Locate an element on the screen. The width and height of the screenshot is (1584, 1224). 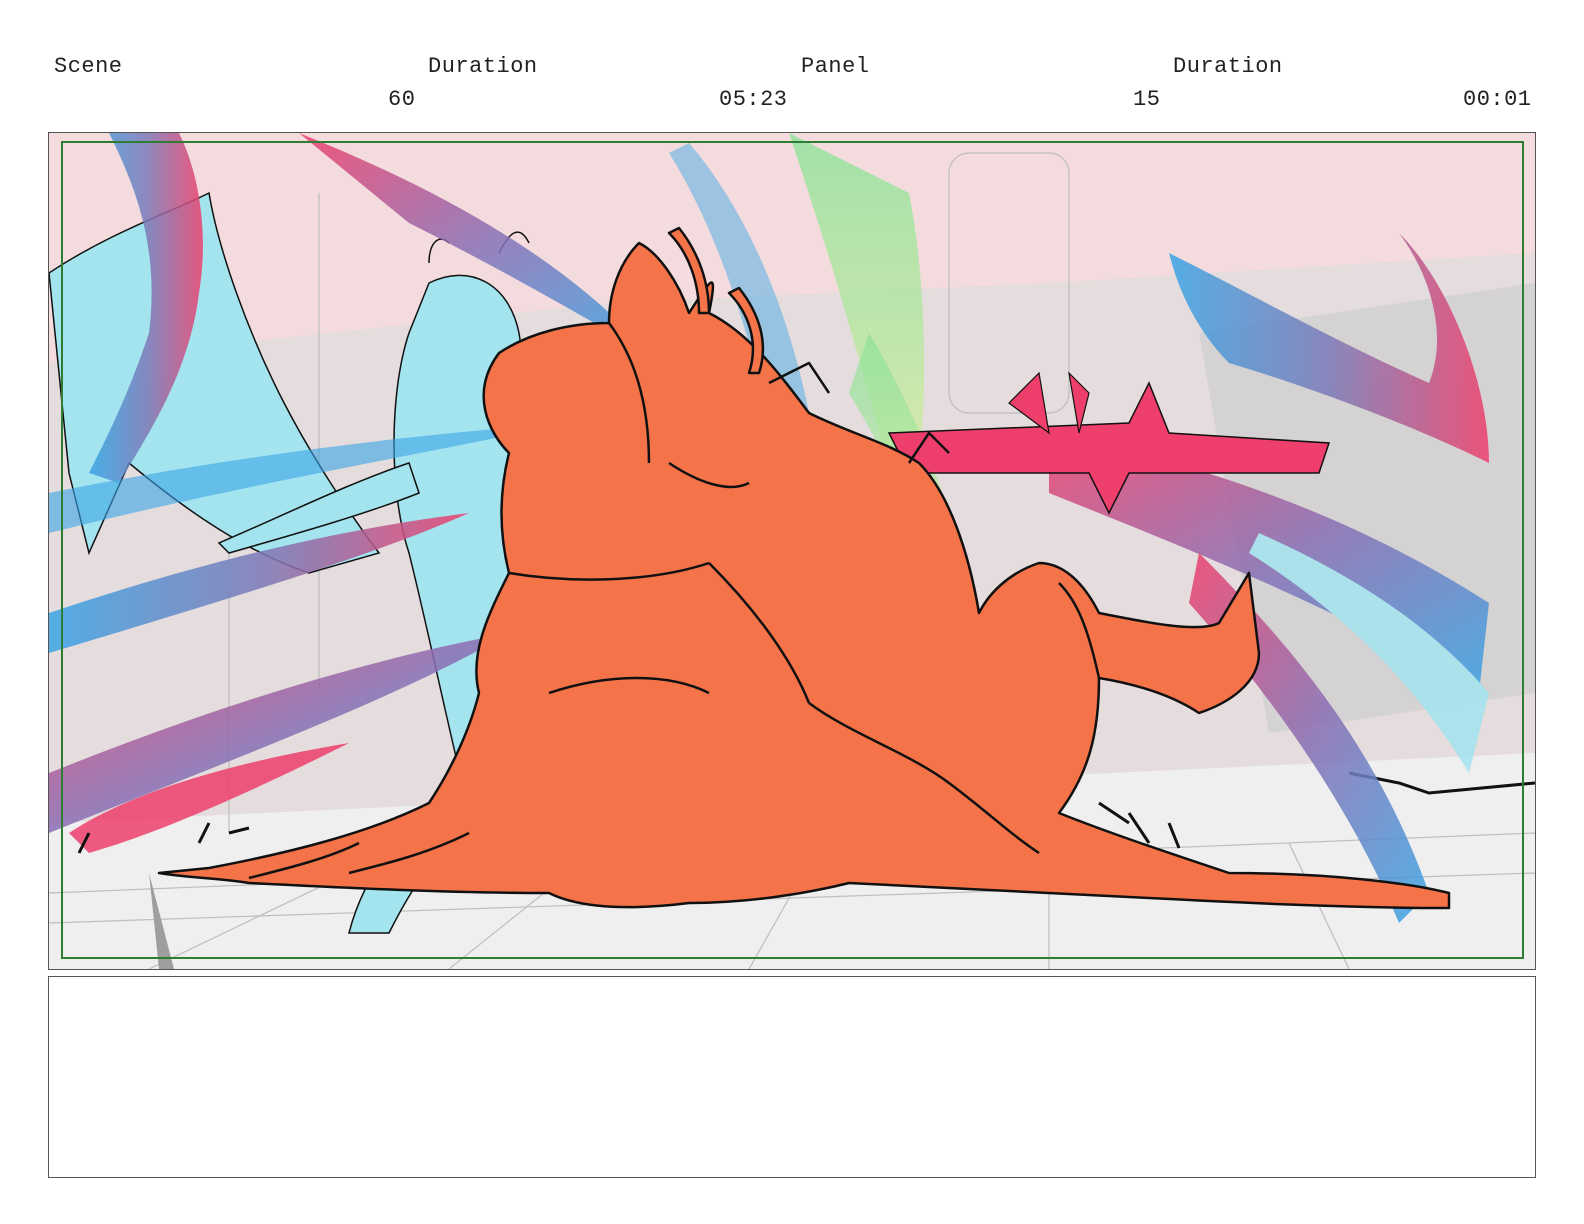
scene-duration-label: Duration is located at coordinates (483, 66).